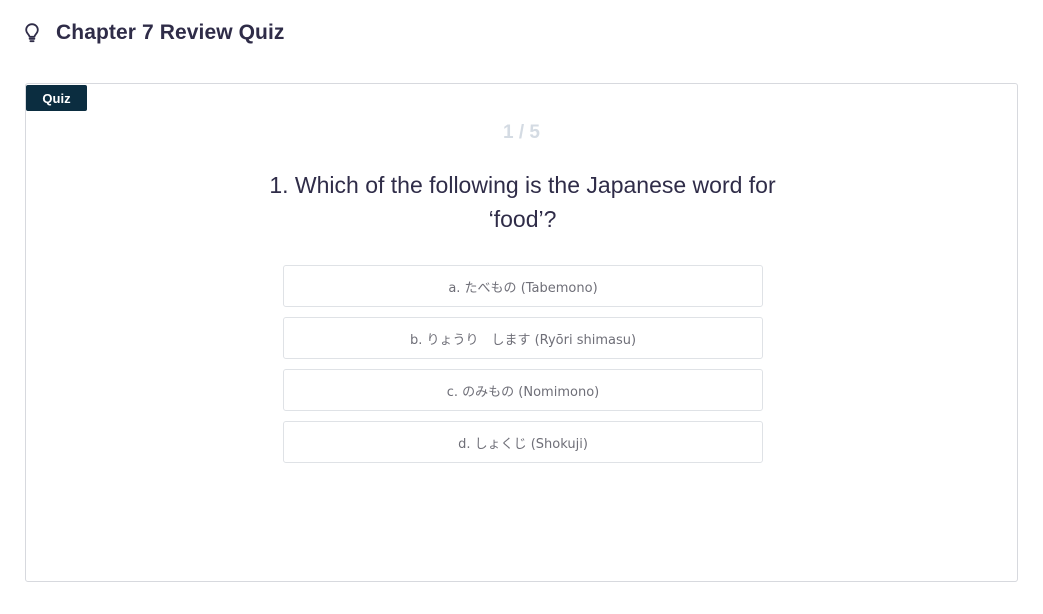  What do you see at coordinates (523, 442) in the screenshot?
I see `answer-option-d: d. しょくじ (Shokuji)` at bounding box center [523, 442].